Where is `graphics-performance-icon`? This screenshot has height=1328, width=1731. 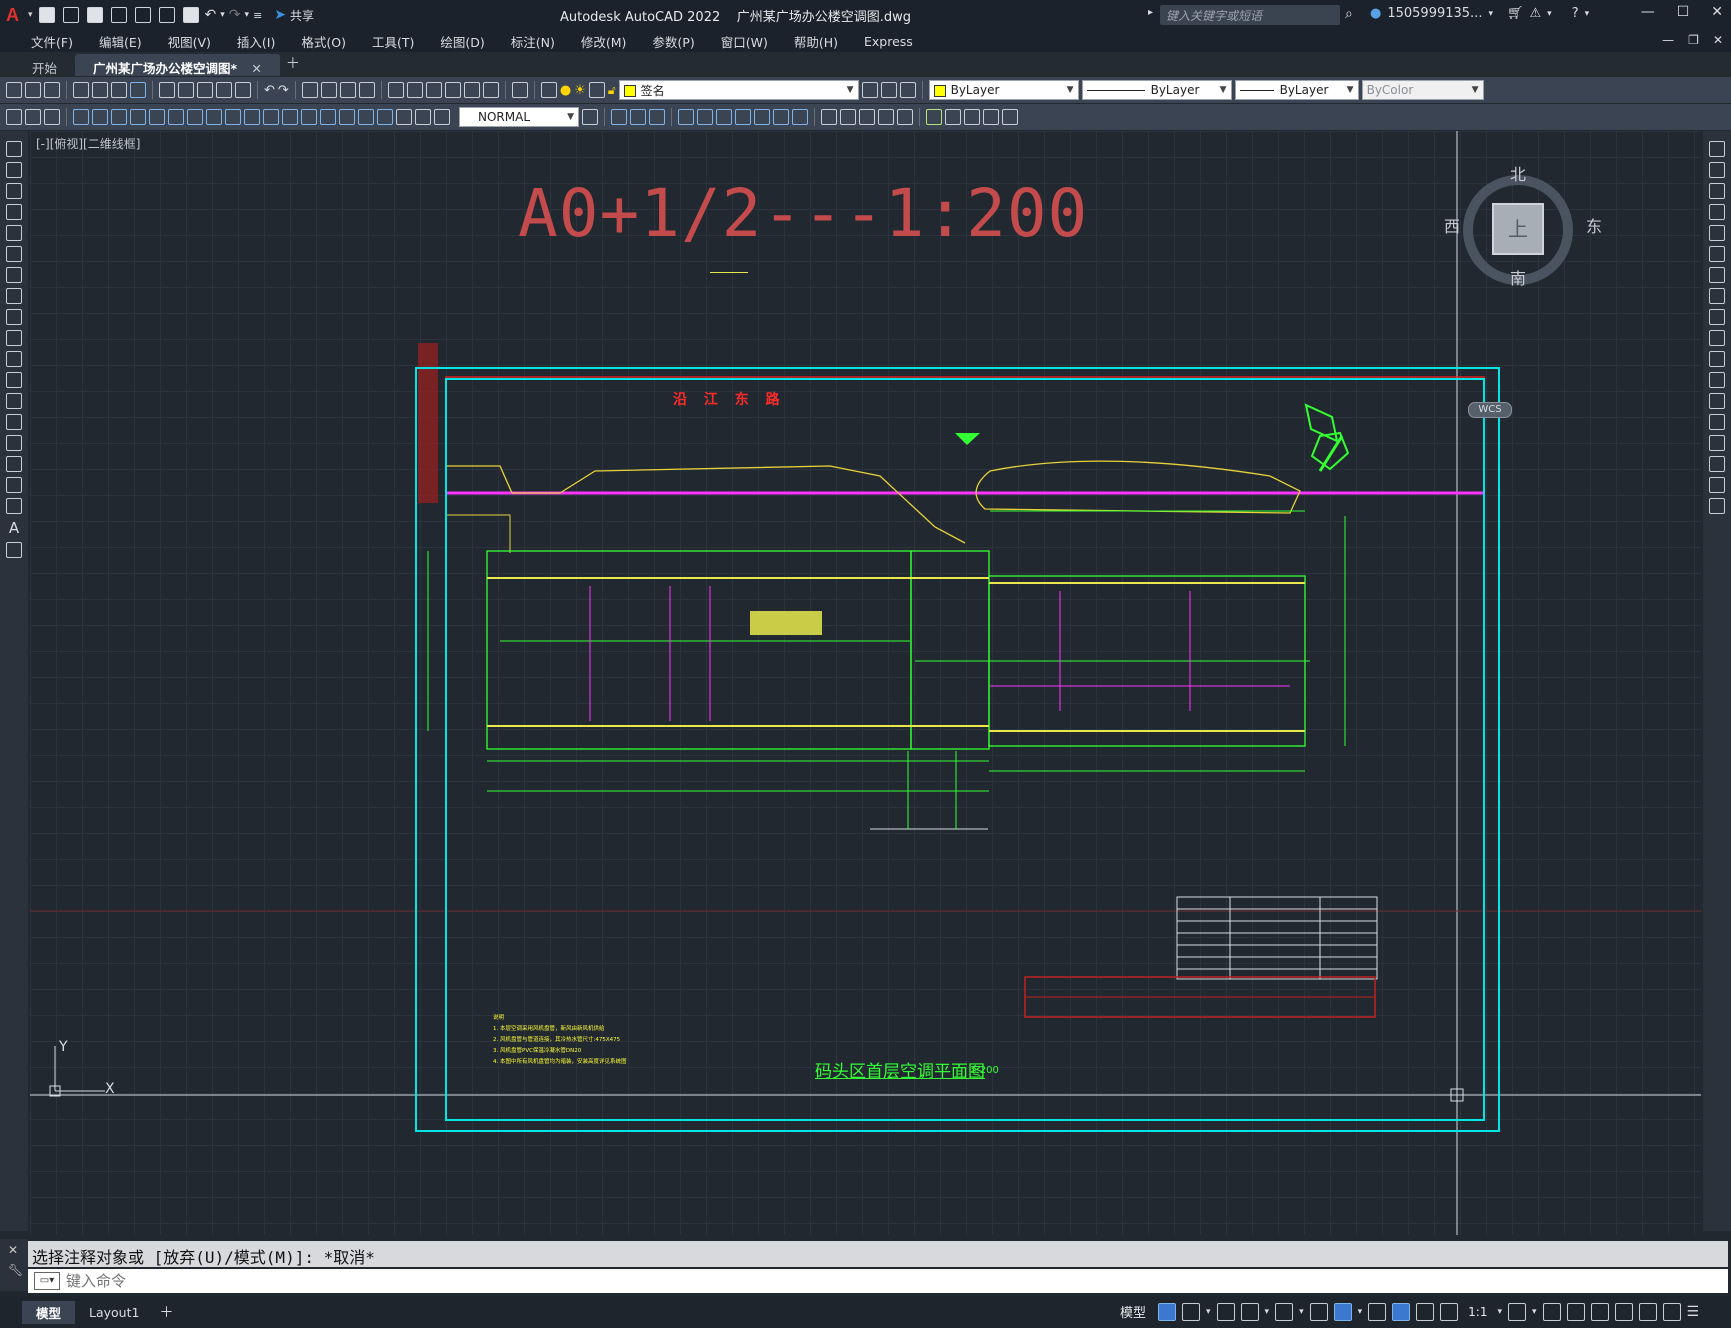
graphics-performance-icon is located at coordinates (1647, 1311).